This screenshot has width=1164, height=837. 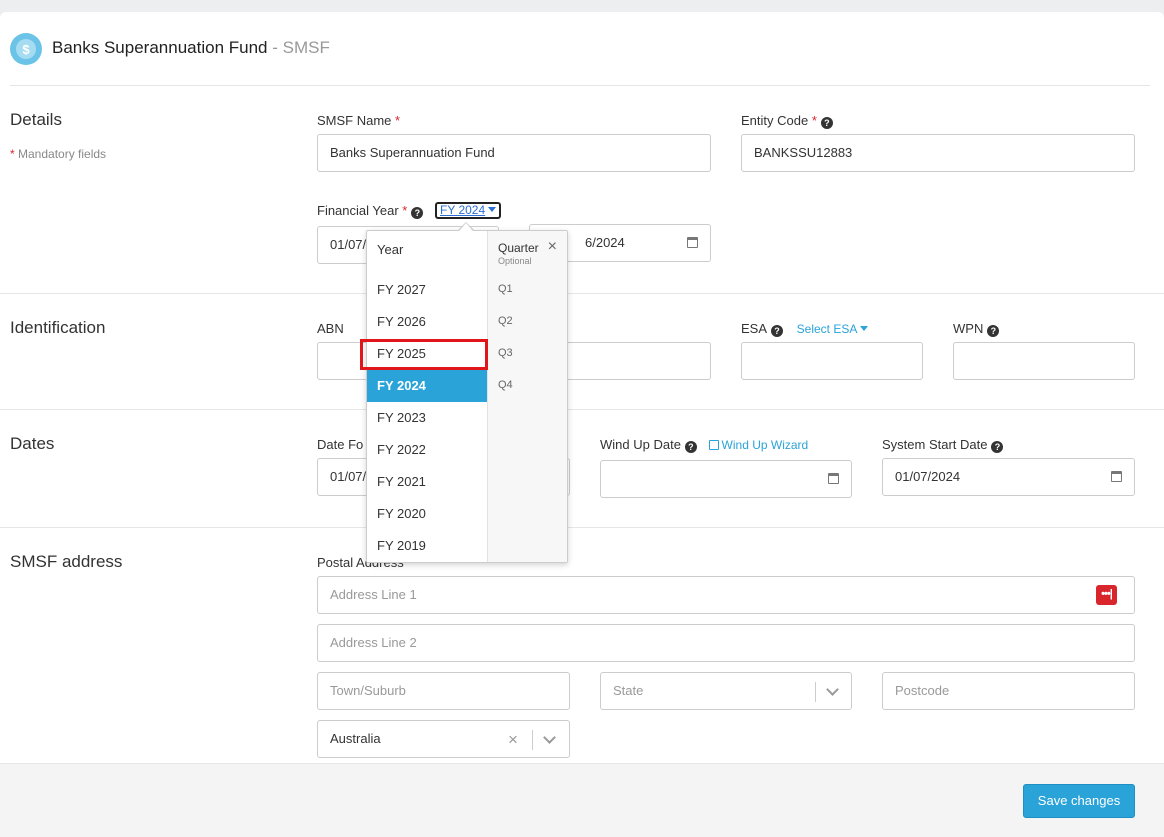 What do you see at coordinates (58, 327) in the screenshot?
I see `section-title-identification: Identification` at bounding box center [58, 327].